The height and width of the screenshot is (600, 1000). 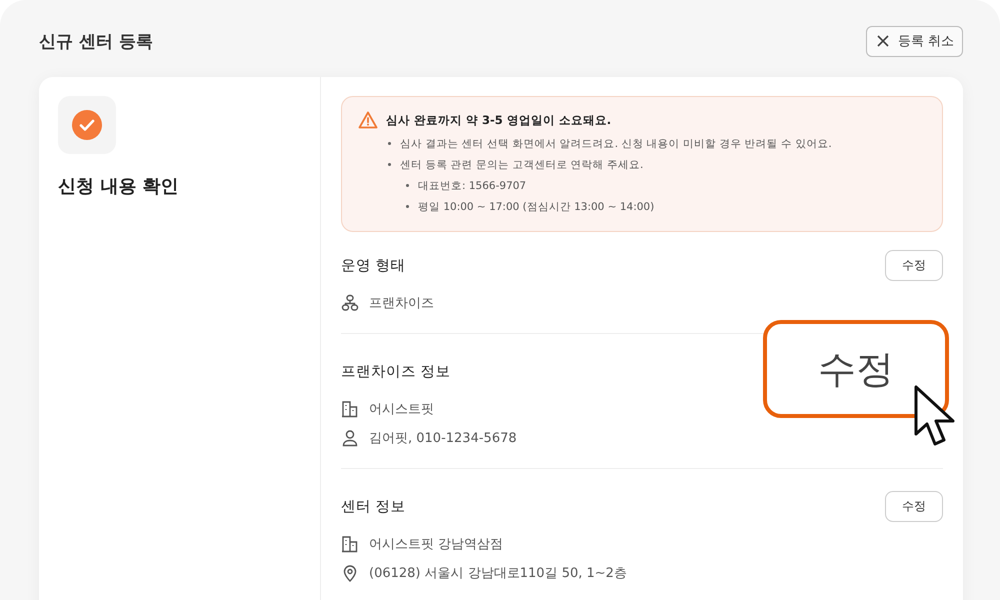 I want to click on section-title: 센터 정보, so click(x=373, y=507).